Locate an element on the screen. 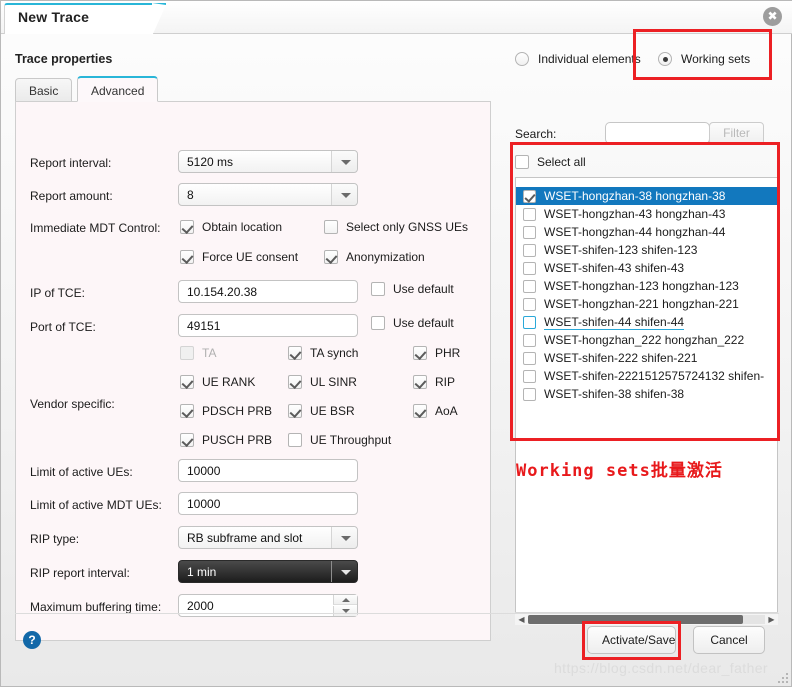 The width and height of the screenshot is (792, 687). help-icon: ? is located at coordinates (32, 640).